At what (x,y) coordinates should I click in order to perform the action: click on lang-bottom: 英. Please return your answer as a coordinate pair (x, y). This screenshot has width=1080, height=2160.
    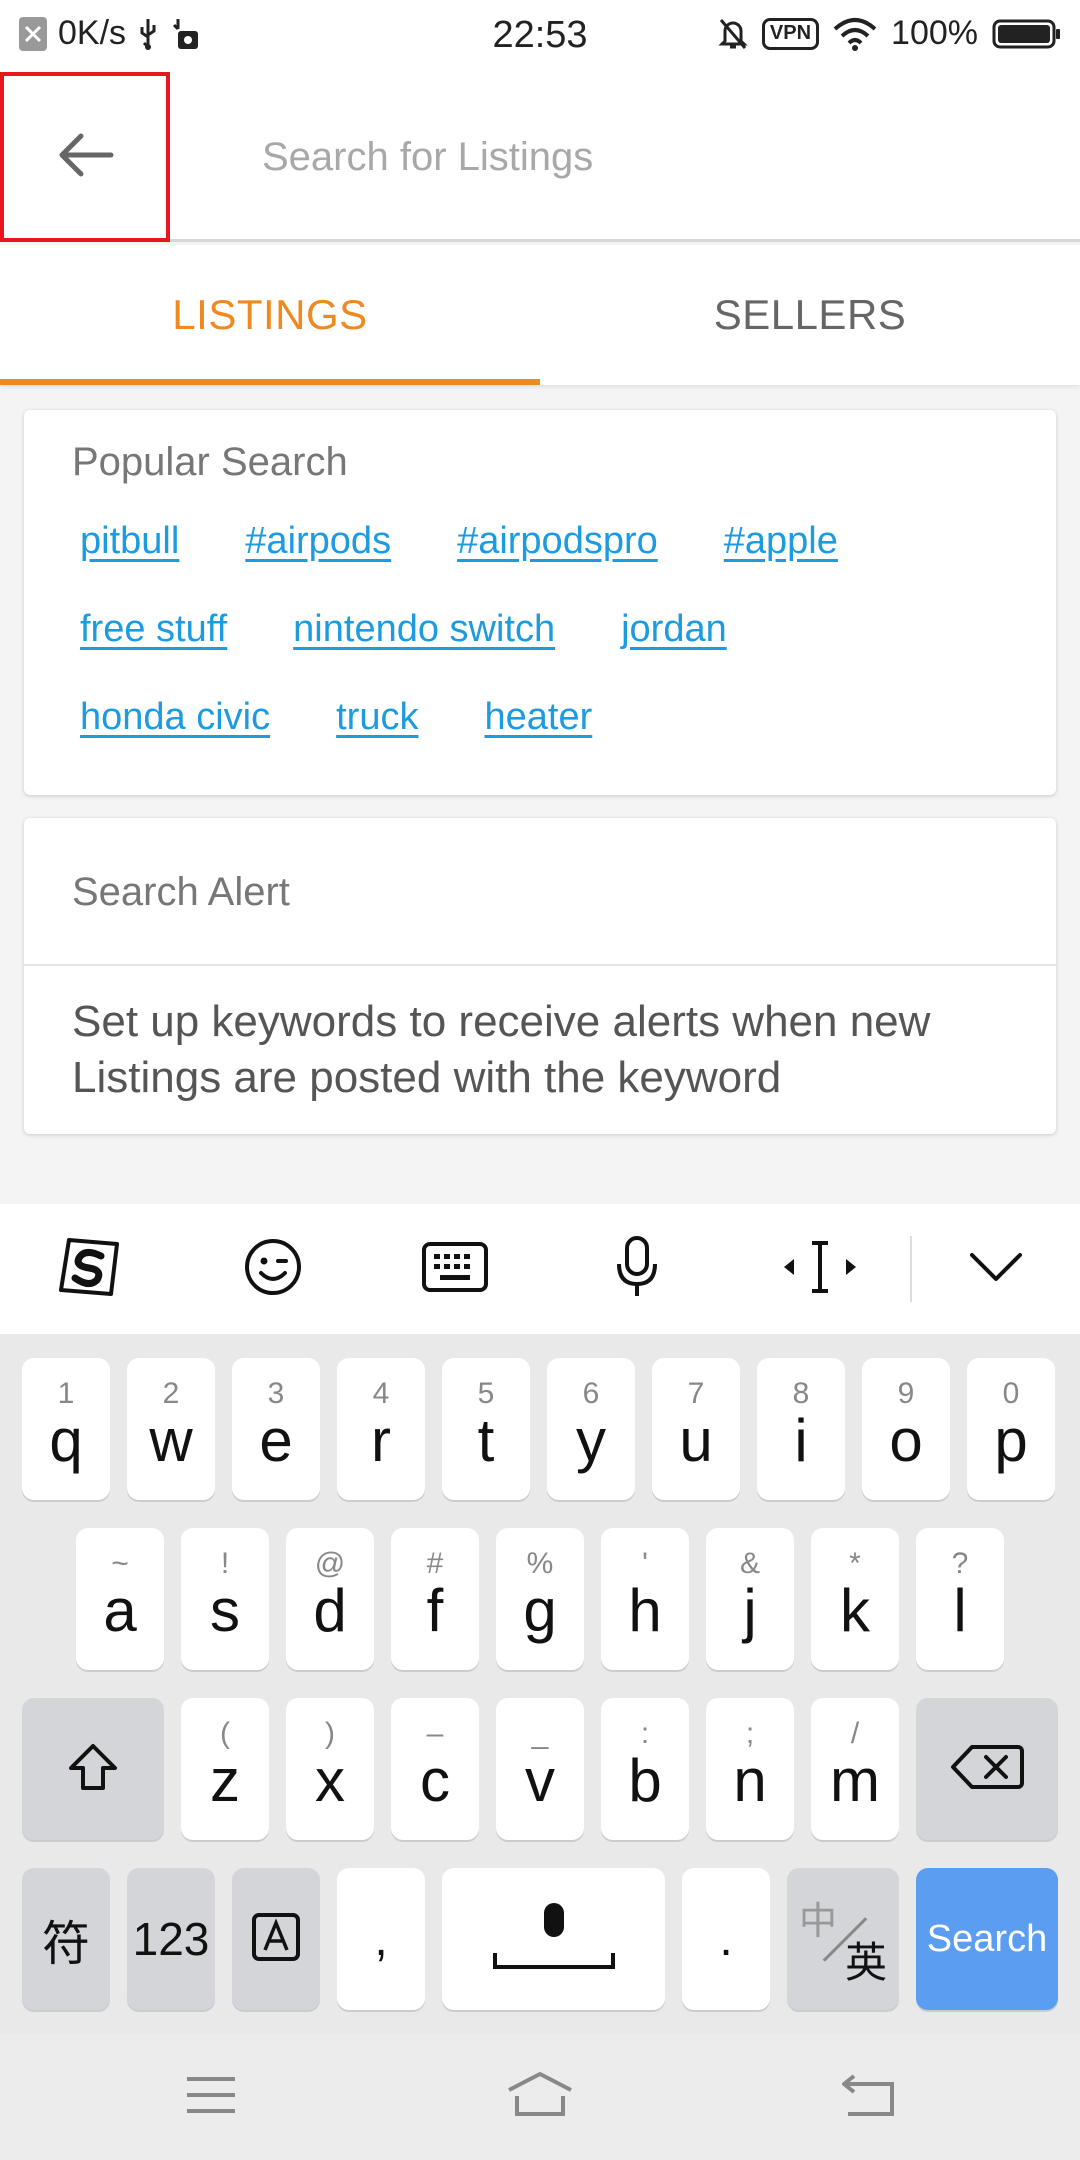
    Looking at the image, I should click on (865, 1962).